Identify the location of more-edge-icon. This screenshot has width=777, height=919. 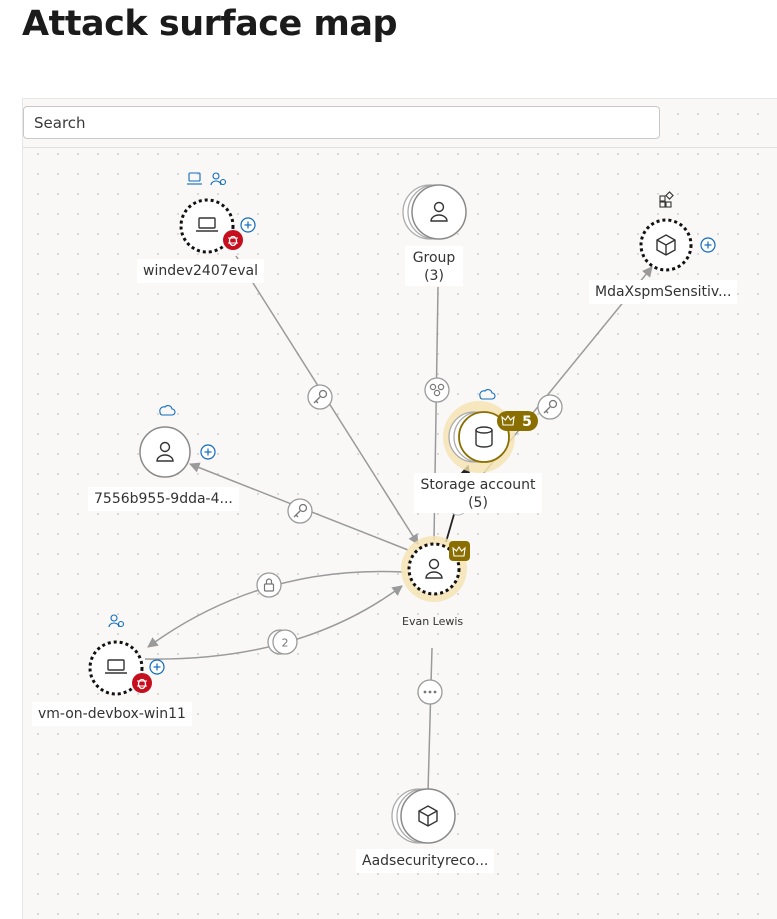
(430, 692).